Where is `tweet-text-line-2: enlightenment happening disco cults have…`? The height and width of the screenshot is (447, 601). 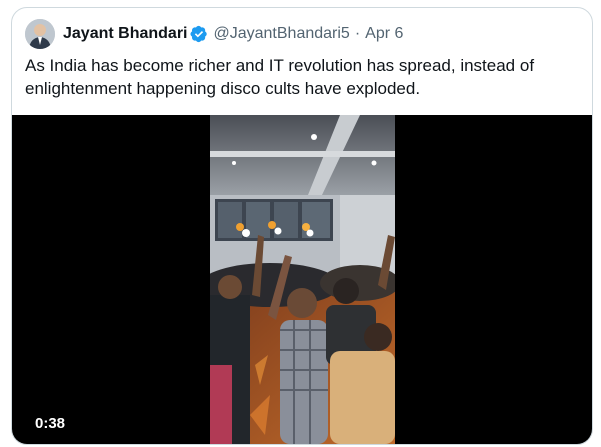 tweet-text-line-2: enlightenment happening disco cults have… is located at coordinates (223, 88).